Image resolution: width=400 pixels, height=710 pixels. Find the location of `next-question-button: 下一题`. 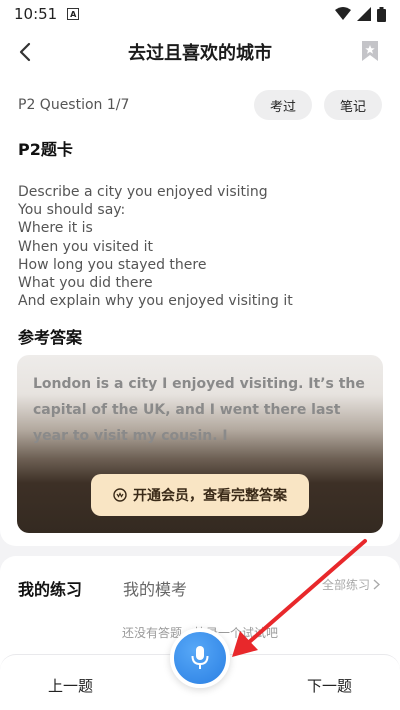

next-question-button: 下一题 is located at coordinates (329, 685).